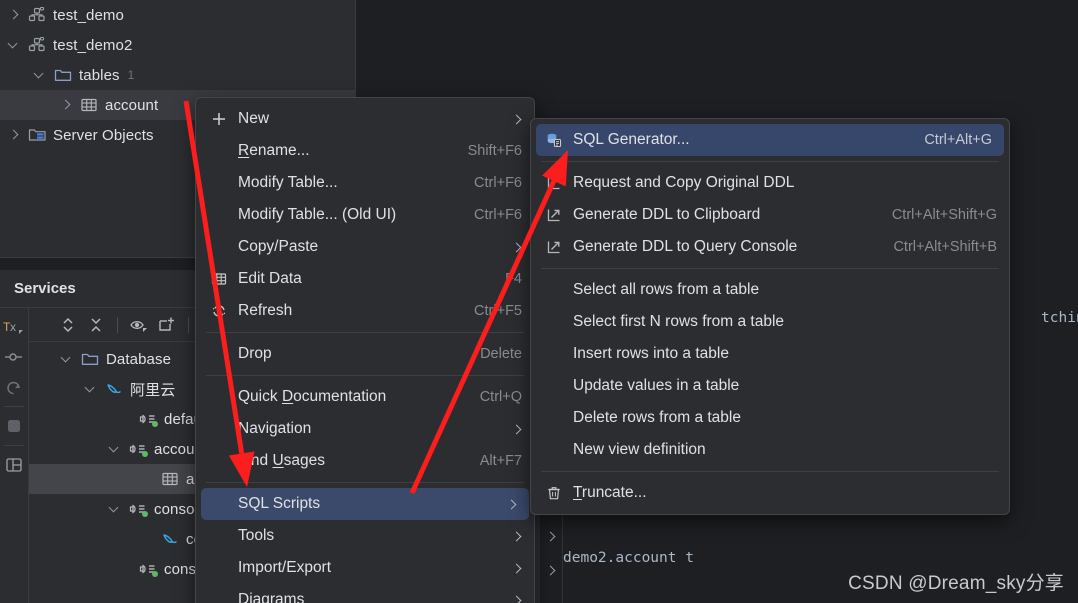 This screenshot has width=1078, height=603. What do you see at coordinates (770, 140) in the screenshot?
I see `menu-item-sql-generator: SQL Generator... Ctrl+Alt+G` at bounding box center [770, 140].